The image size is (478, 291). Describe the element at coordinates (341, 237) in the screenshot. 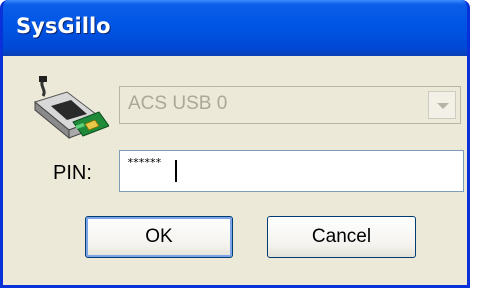

I see `cancel-button: Cancel` at that location.